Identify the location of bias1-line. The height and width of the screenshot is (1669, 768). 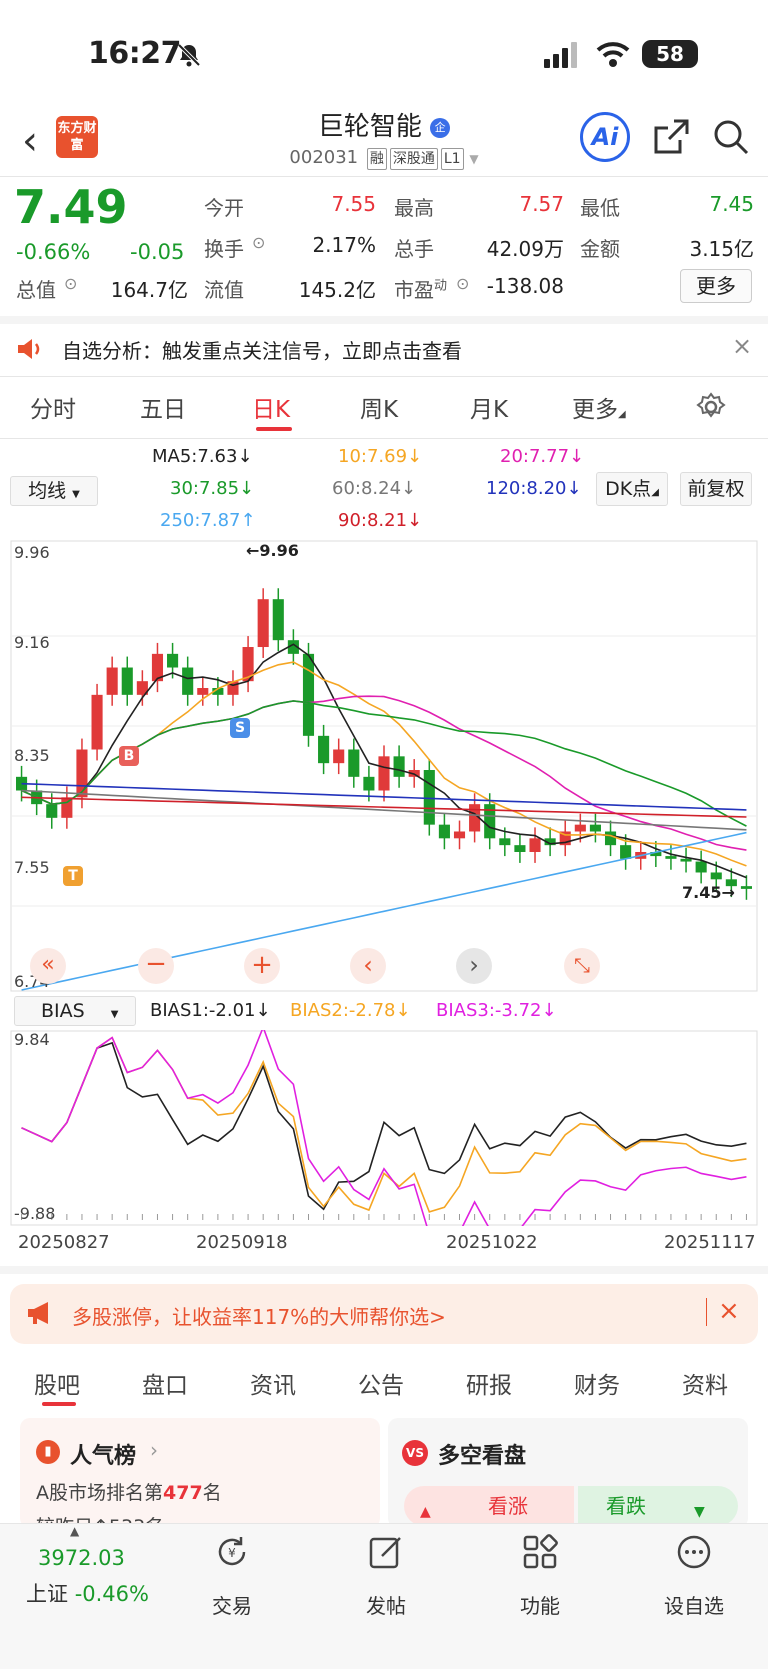
(384, 1126).